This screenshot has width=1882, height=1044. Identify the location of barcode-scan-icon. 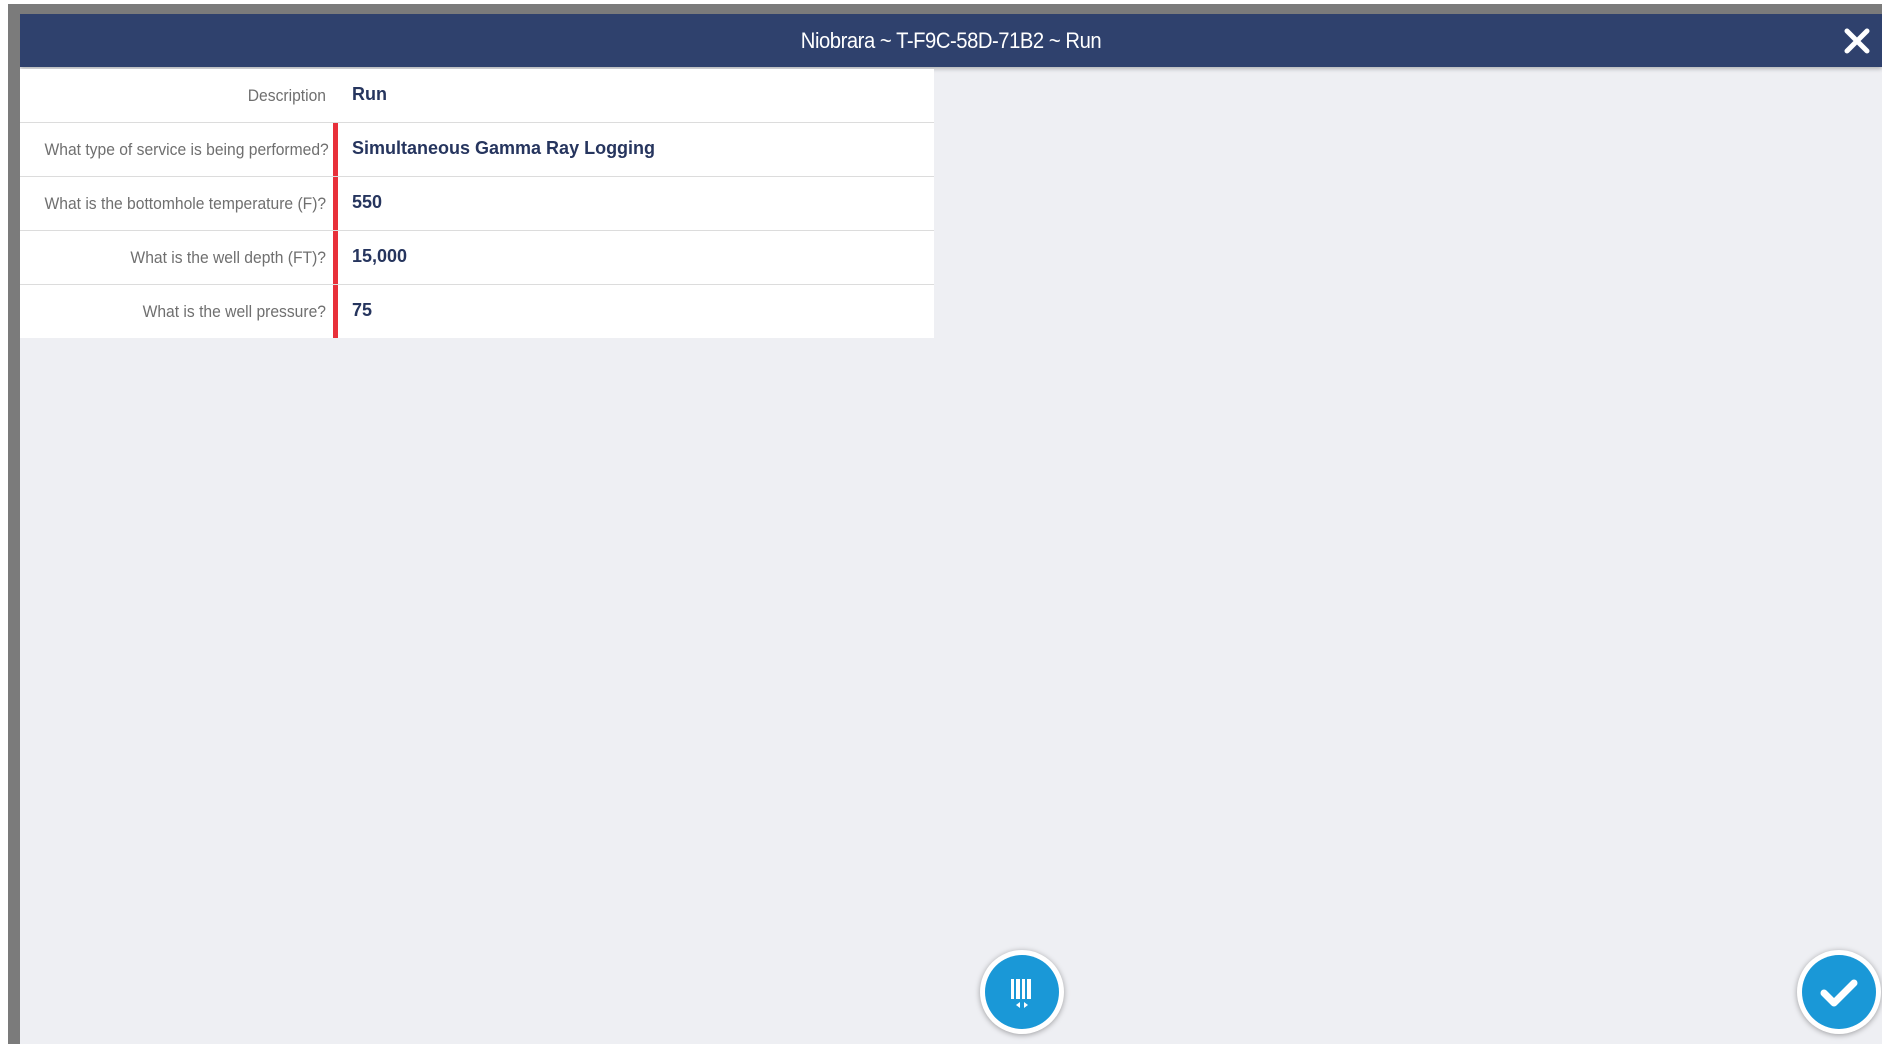
(1021, 993).